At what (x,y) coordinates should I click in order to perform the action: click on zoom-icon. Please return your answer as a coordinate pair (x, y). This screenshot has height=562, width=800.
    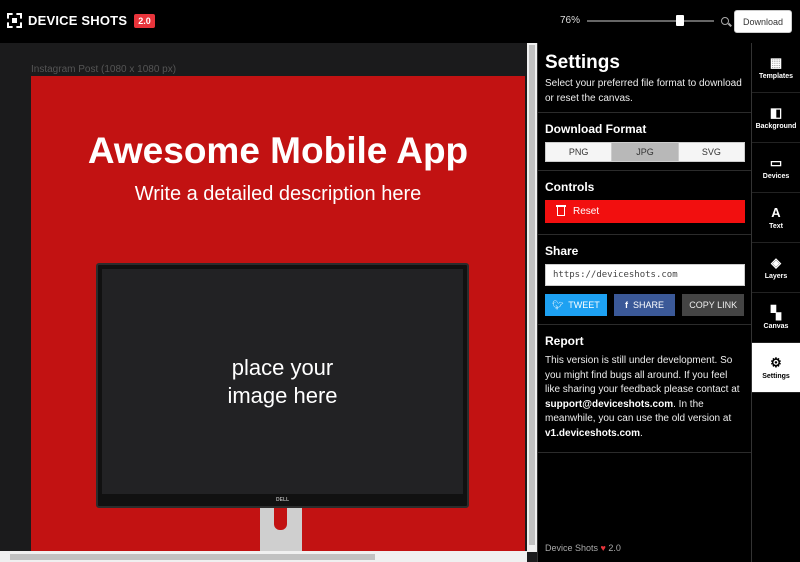
    Looking at the image, I should click on (725, 21).